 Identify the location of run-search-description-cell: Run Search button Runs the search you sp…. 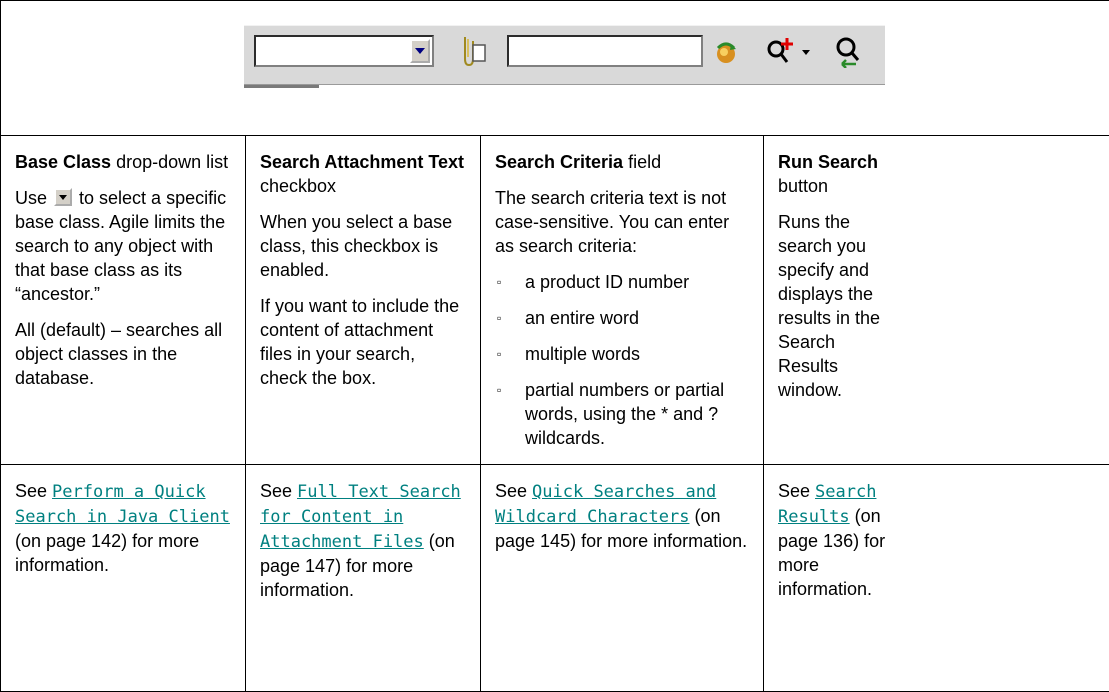
(936, 300).